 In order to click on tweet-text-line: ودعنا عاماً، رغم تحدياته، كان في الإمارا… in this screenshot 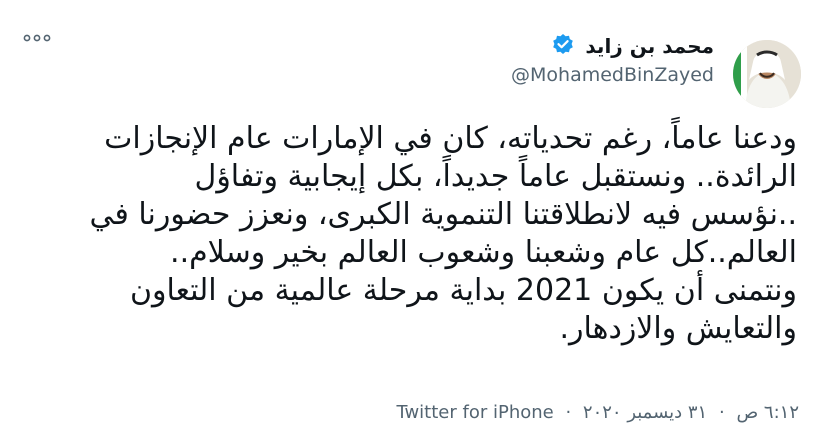, I will do `click(450, 138)`.